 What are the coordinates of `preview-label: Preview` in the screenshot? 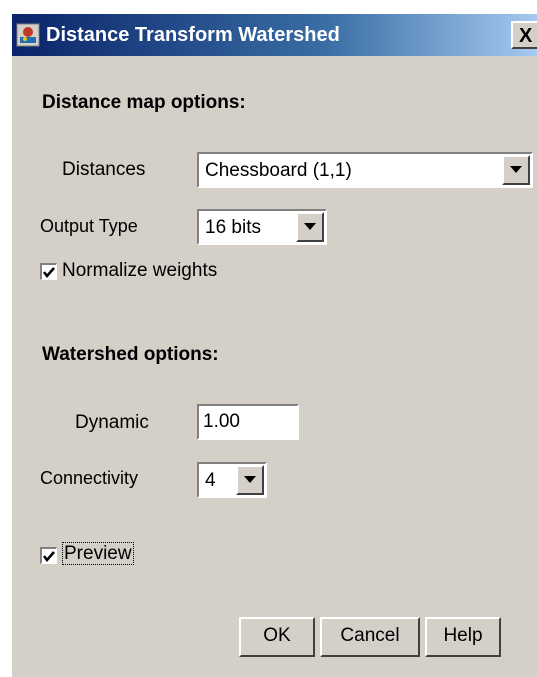 It's located at (98, 553).